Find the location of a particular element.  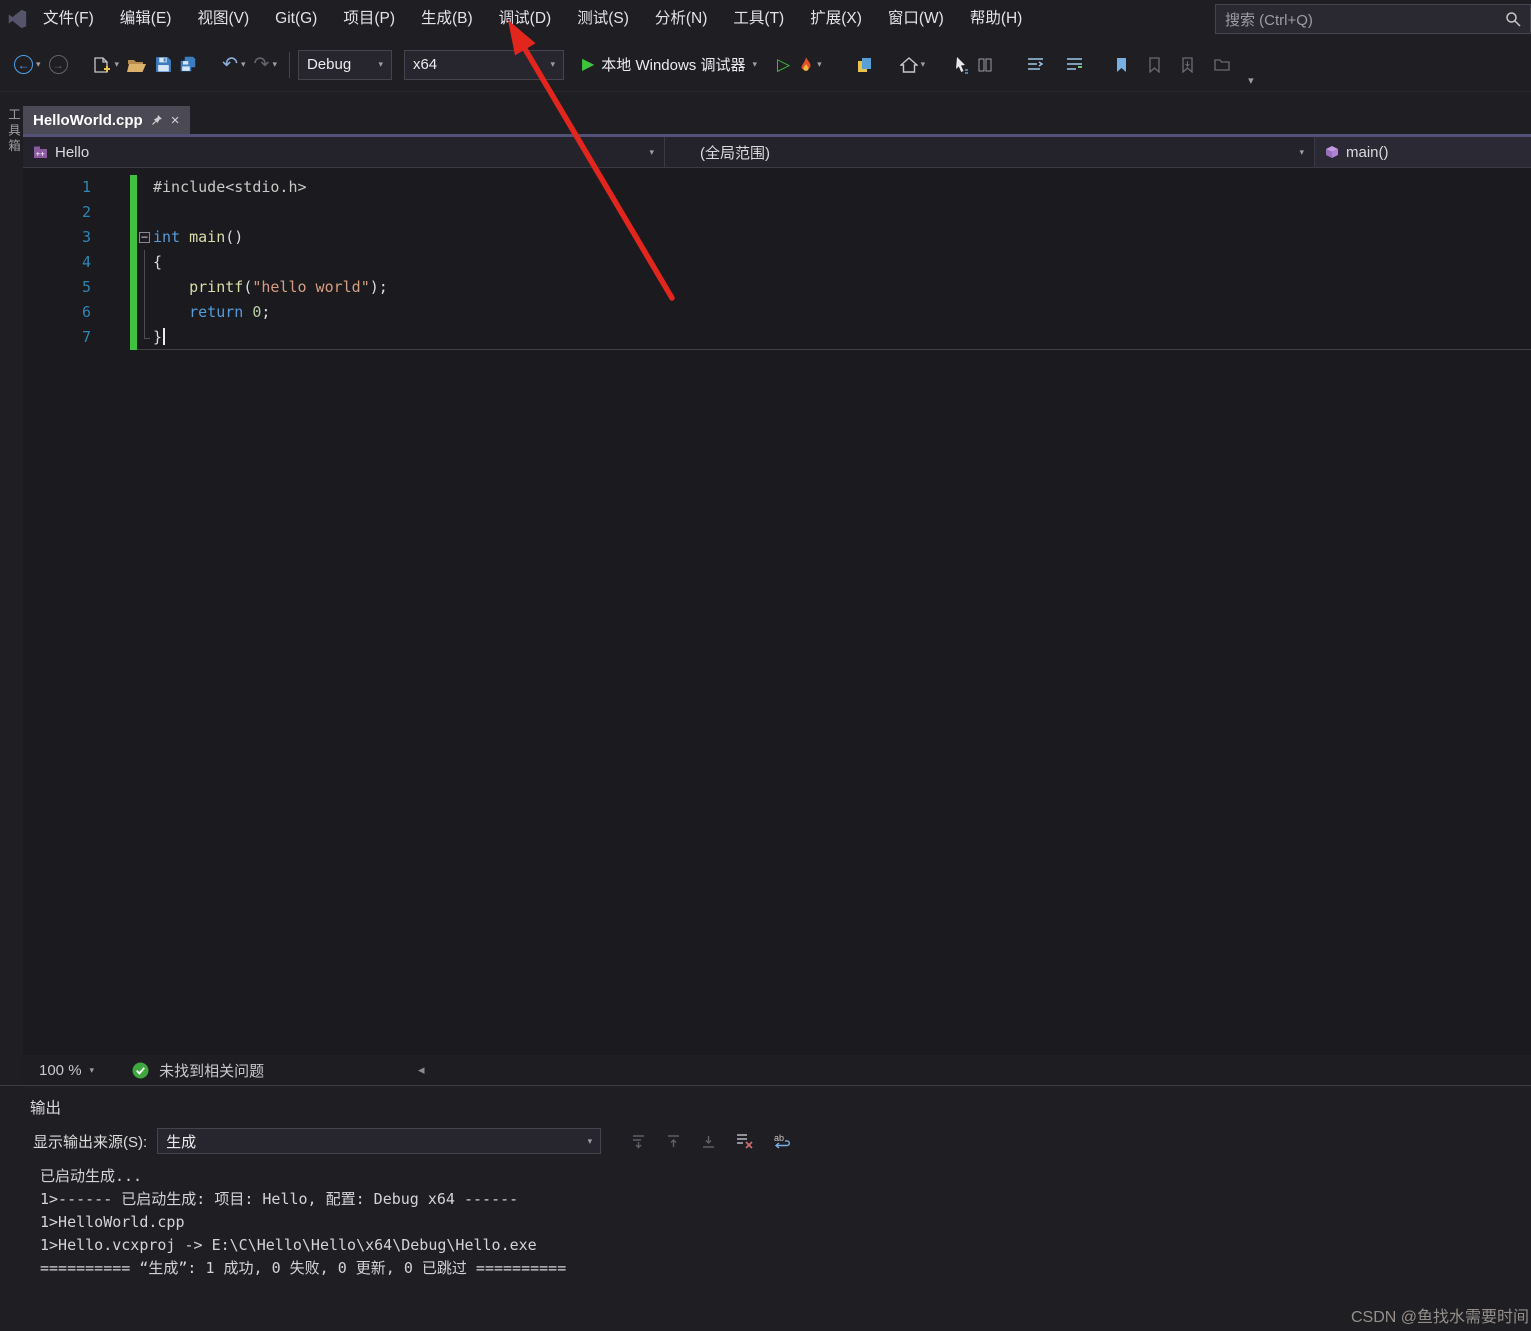

search-box: 搜索 (Ctrl+Q) is located at coordinates (1373, 19).